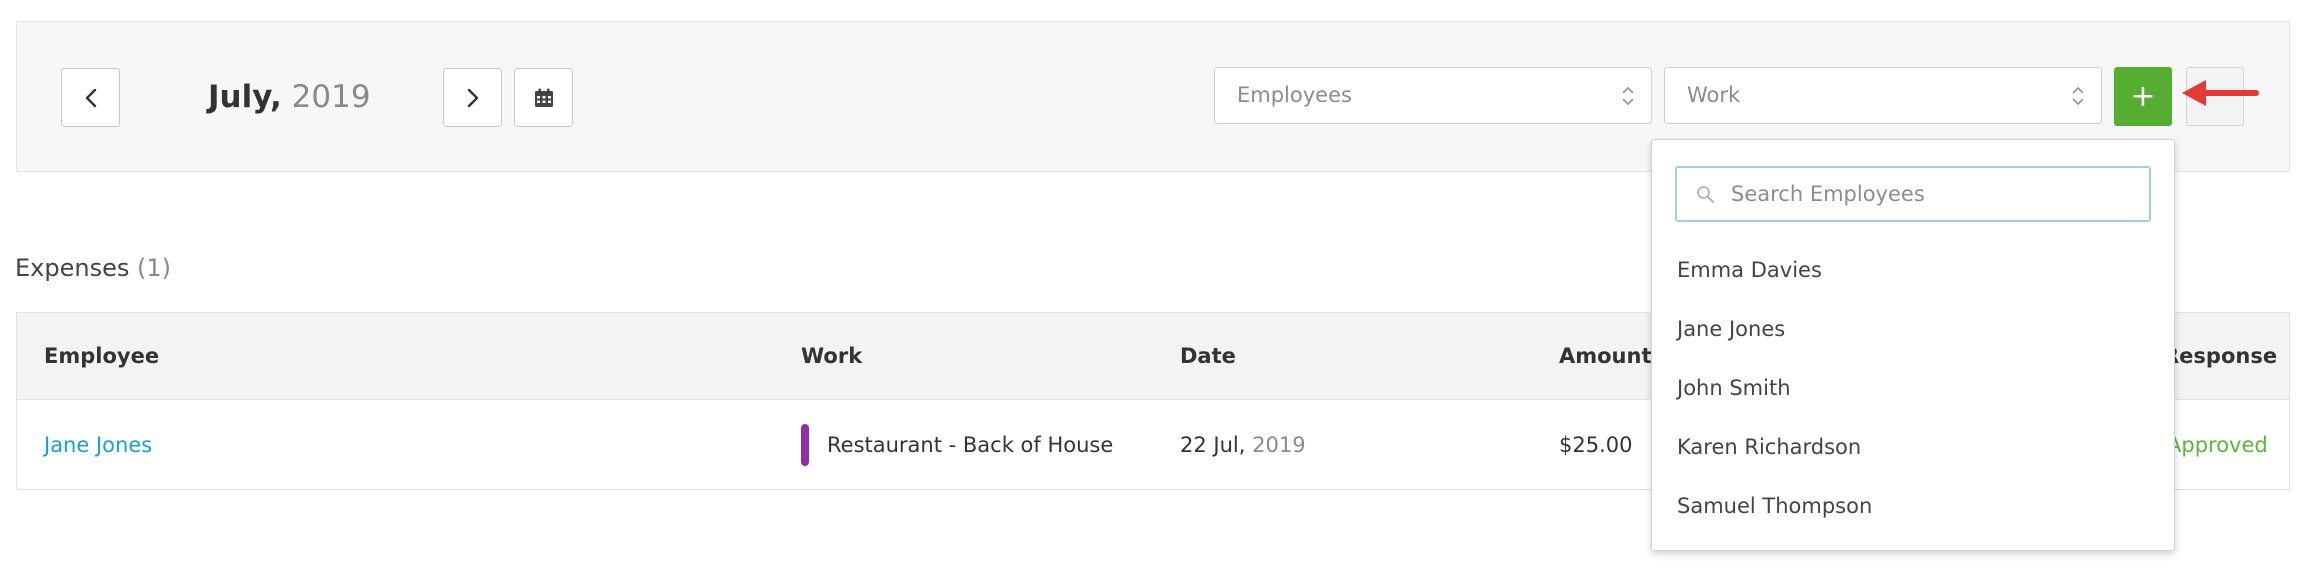 The height and width of the screenshot is (577, 2304). I want to click on column-header-amount: Amount, so click(1605, 356).